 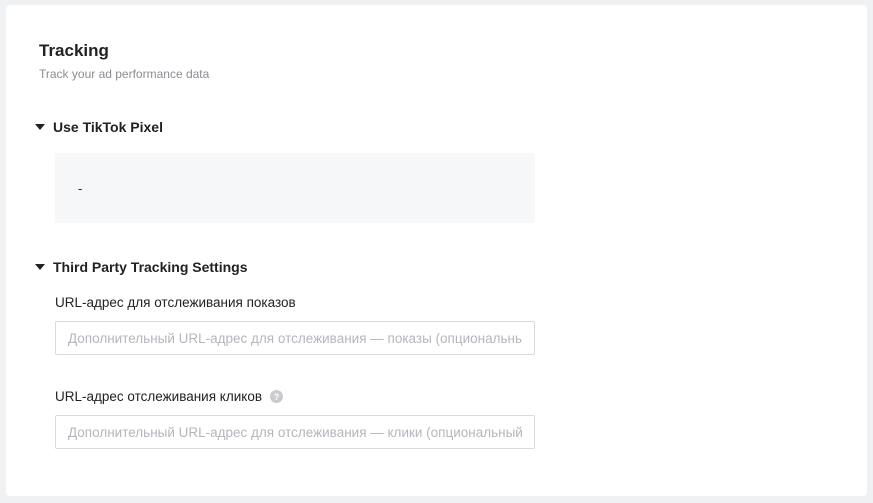 I want to click on impression-url-label: URL-адрес для отслеживания показов, so click(x=175, y=302).